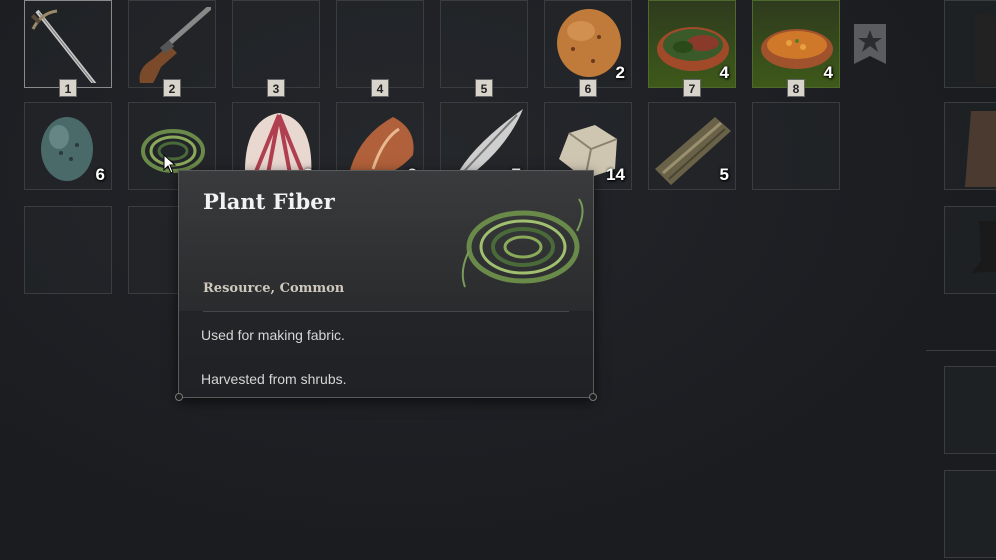  I want to click on hotkey-badge: 4, so click(380, 88).